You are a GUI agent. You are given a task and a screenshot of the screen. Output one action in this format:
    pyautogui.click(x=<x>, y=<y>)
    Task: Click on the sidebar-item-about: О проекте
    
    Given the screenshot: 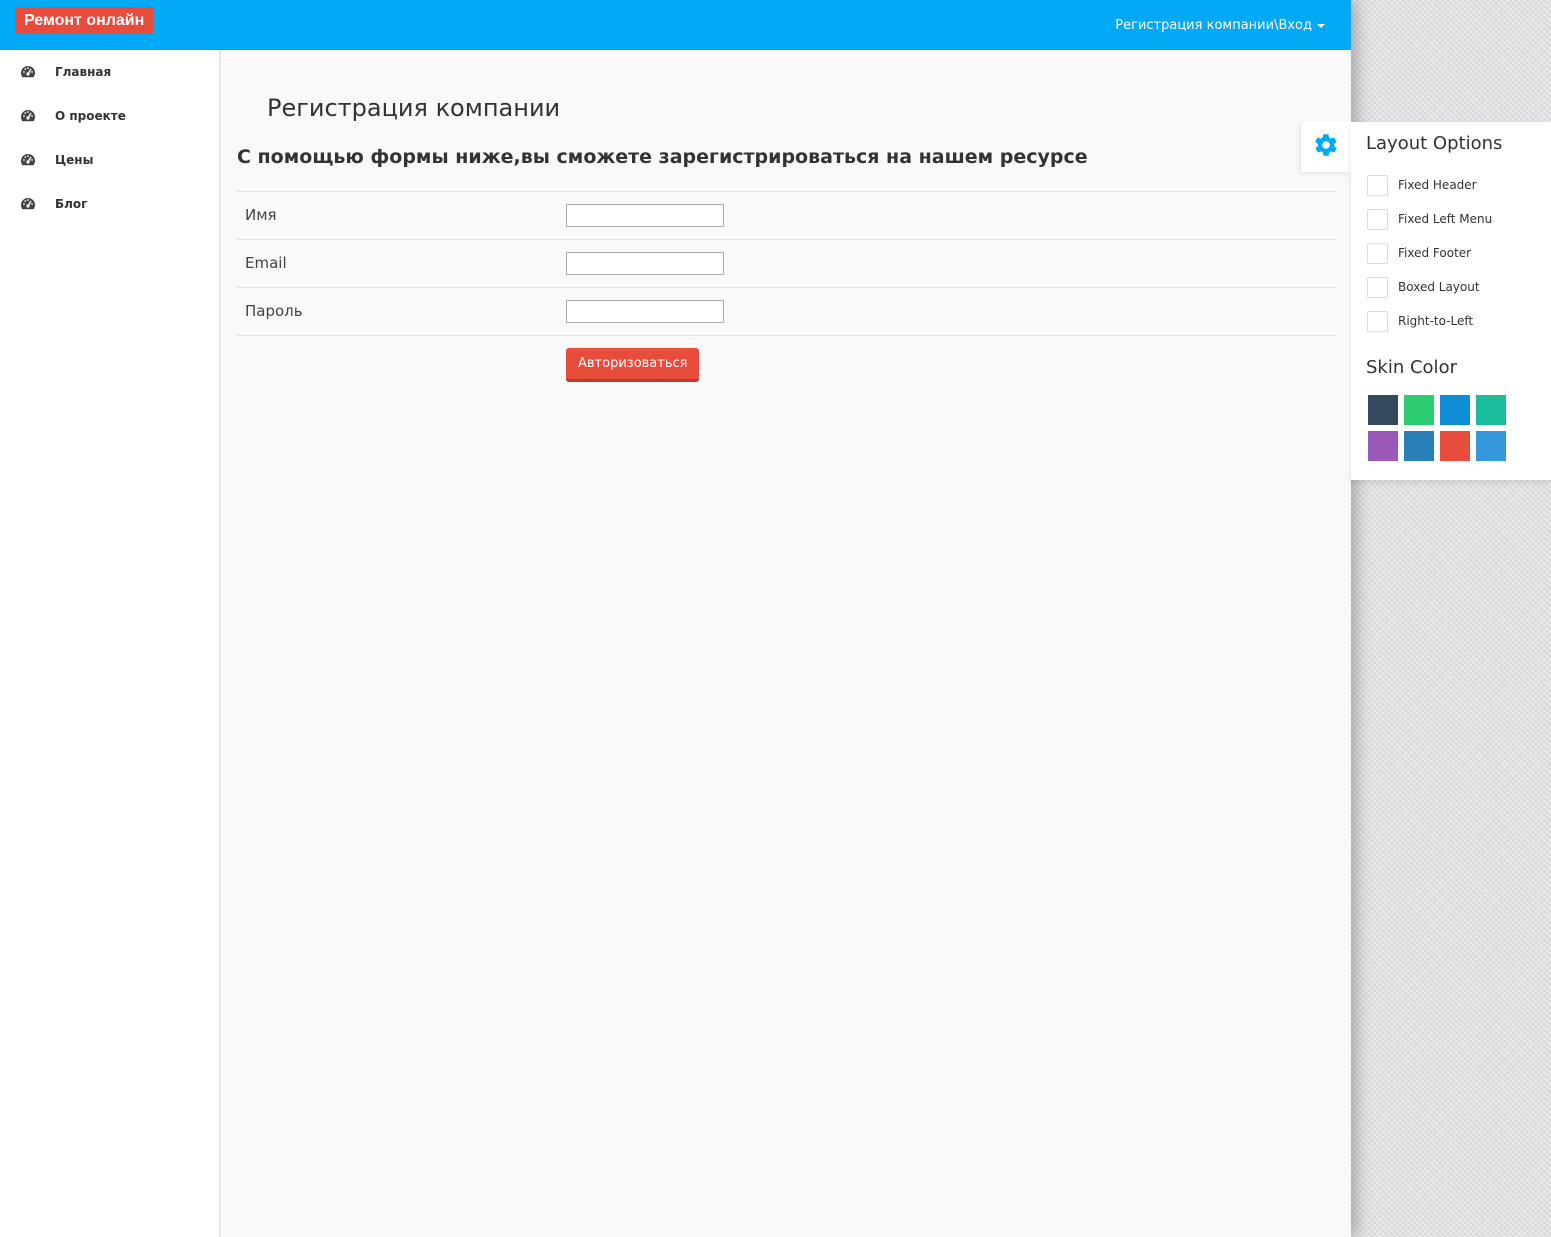 What is the action you would take?
    pyautogui.click(x=109, y=116)
    